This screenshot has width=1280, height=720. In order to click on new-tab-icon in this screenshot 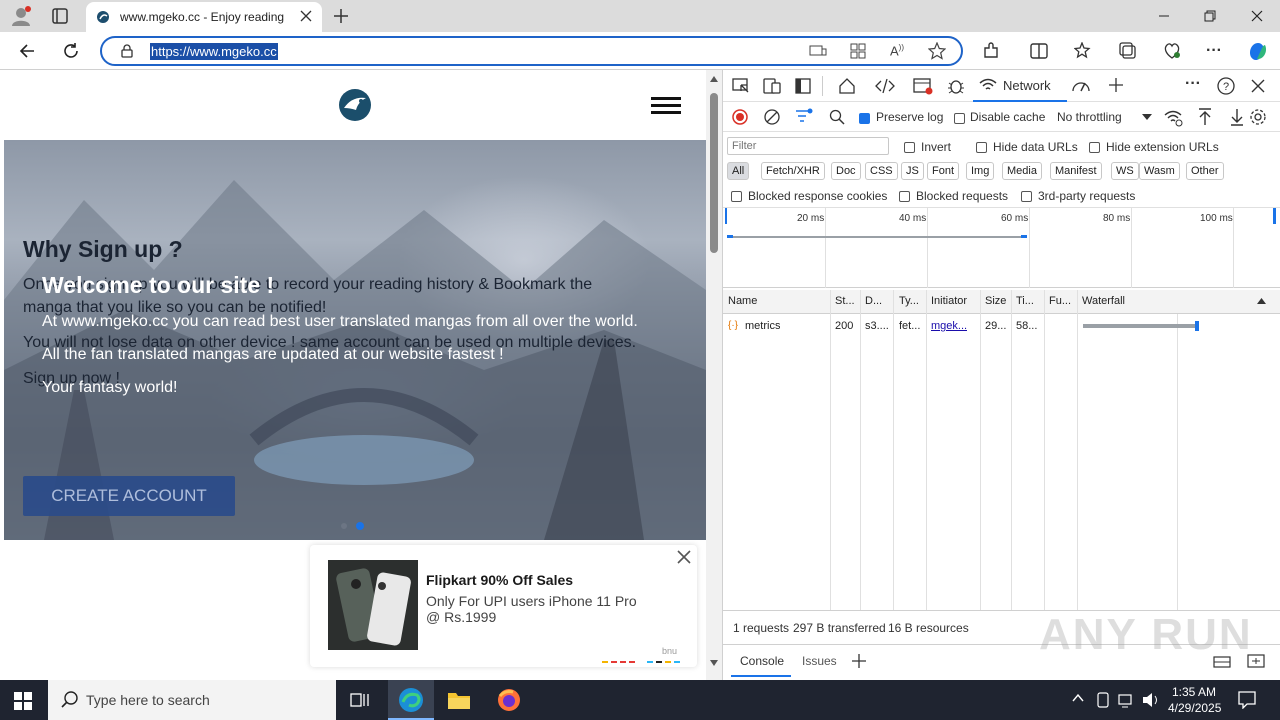, I will do `click(341, 16)`.